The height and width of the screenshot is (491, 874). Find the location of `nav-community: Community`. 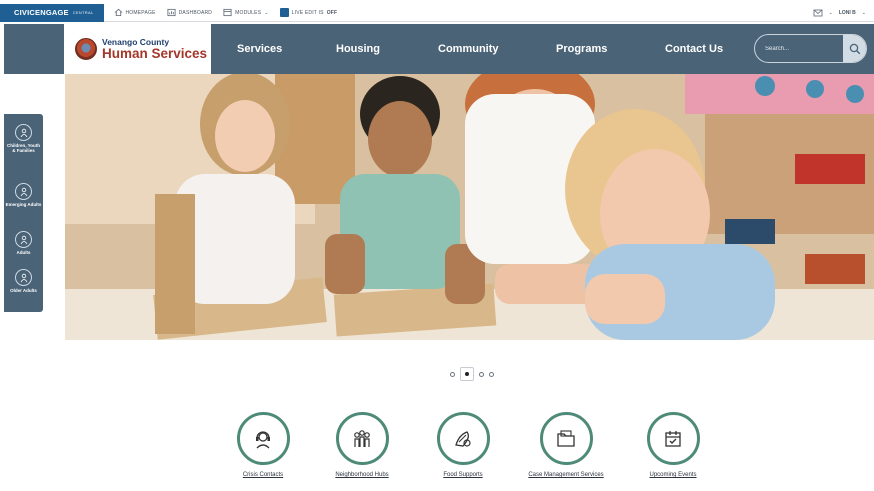

nav-community: Community is located at coordinates (468, 49).